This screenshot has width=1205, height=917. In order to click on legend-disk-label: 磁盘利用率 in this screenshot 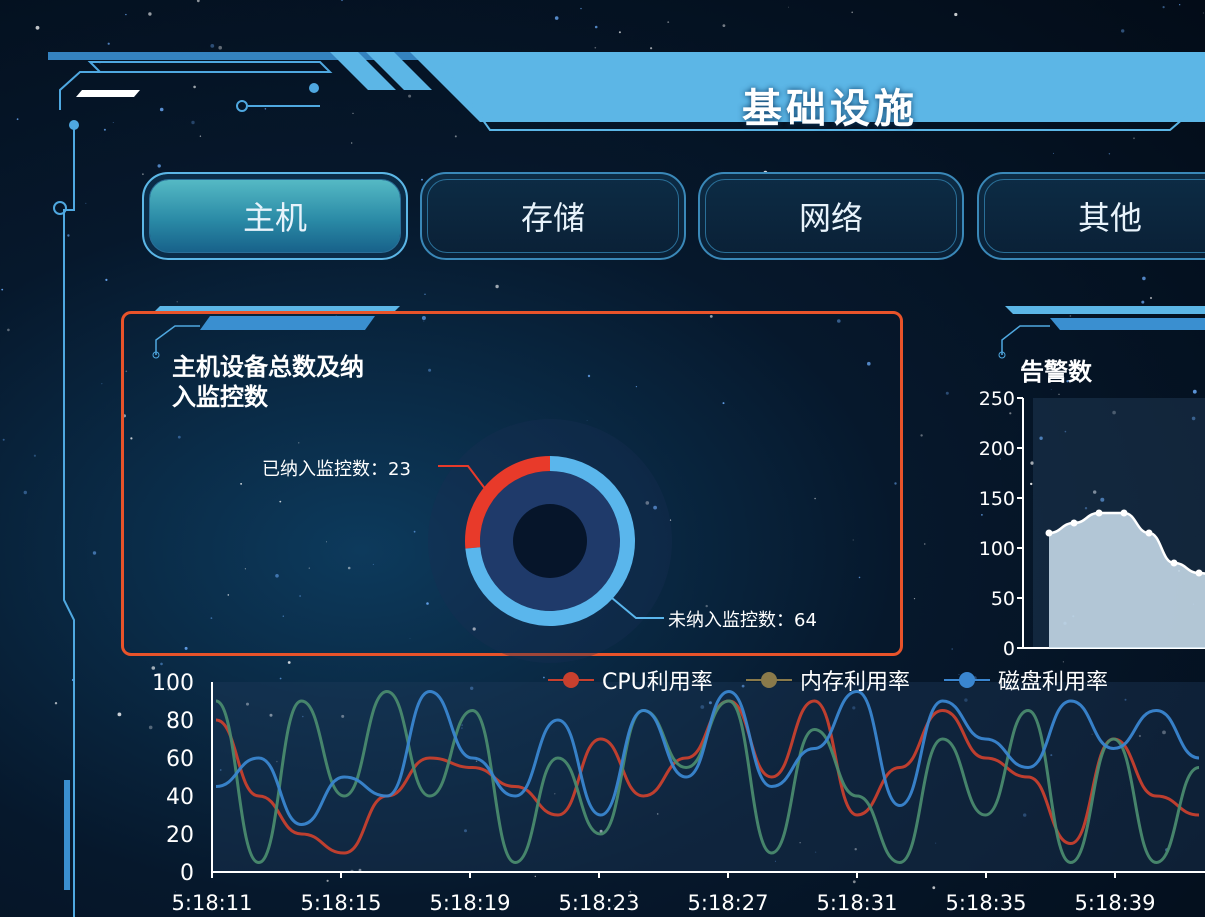, I will do `click(1053, 682)`.